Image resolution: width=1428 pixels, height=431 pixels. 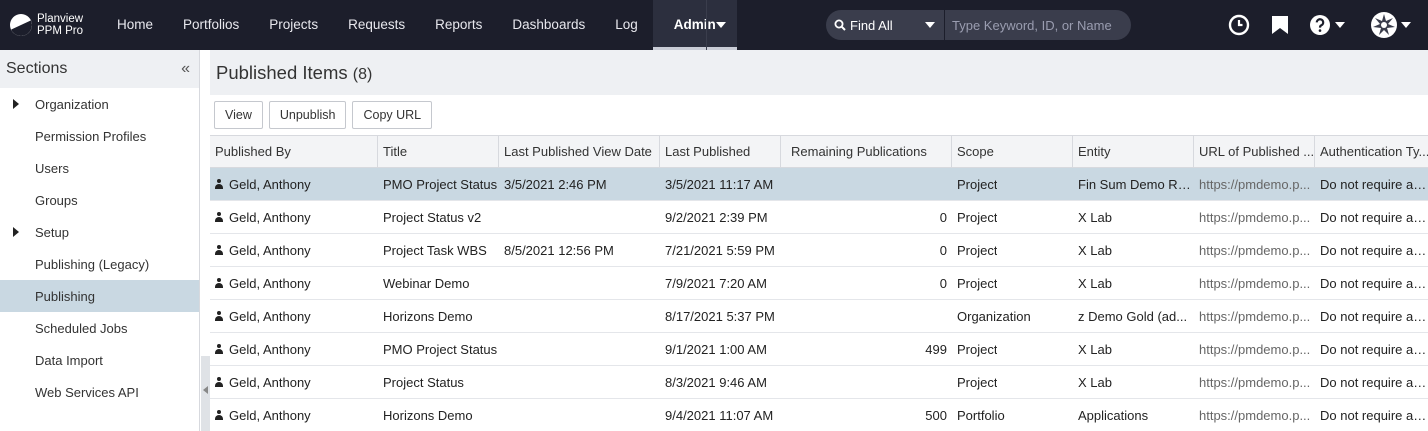 What do you see at coordinates (376, 25) in the screenshot?
I see `nav-requests: Requests` at bounding box center [376, 25].